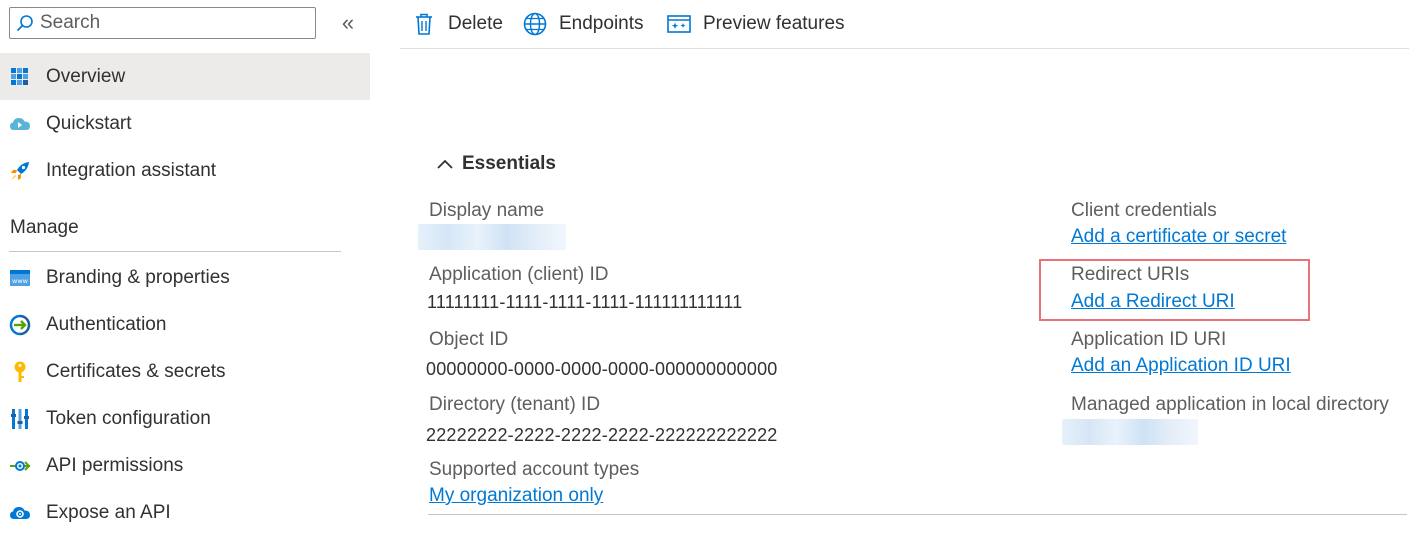 This screenshot has height=536, width=1409. Describe the element at coordinates (534, 469) in the screenshot. I see `account-types-label: Supported account types` at that location.